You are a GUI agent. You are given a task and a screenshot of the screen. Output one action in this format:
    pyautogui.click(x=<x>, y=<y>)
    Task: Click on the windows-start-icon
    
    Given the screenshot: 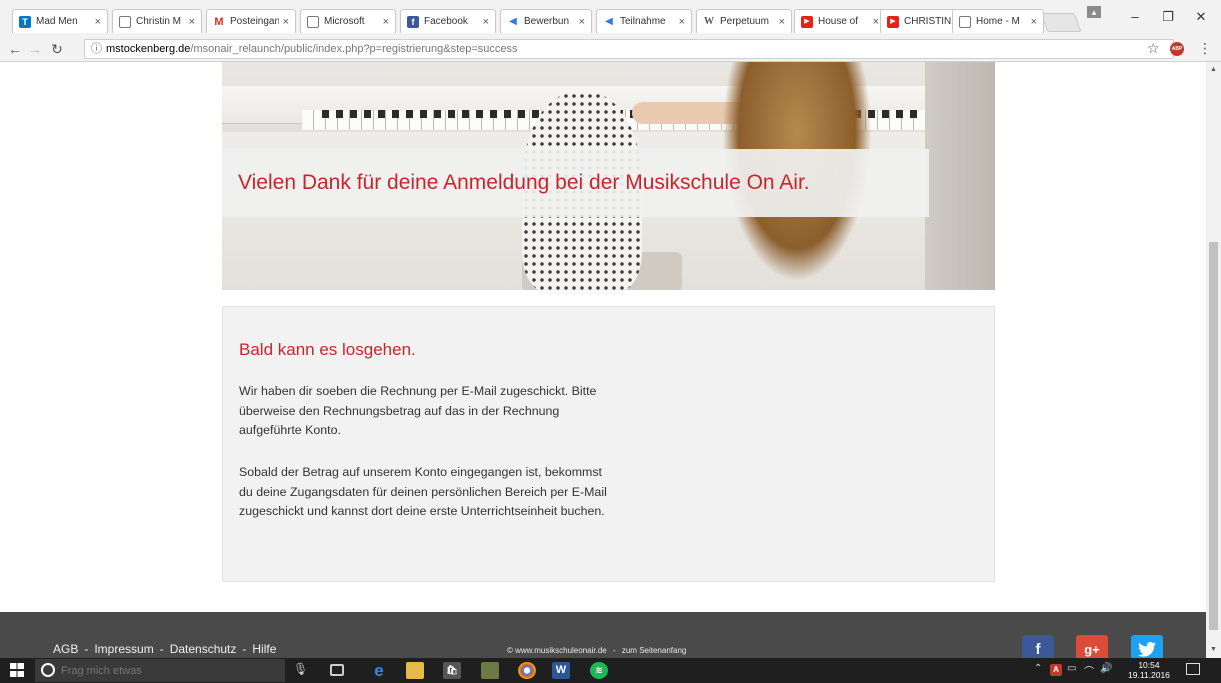 What is the action you would take?
    pyautogui.click(x=17, y=670)
    